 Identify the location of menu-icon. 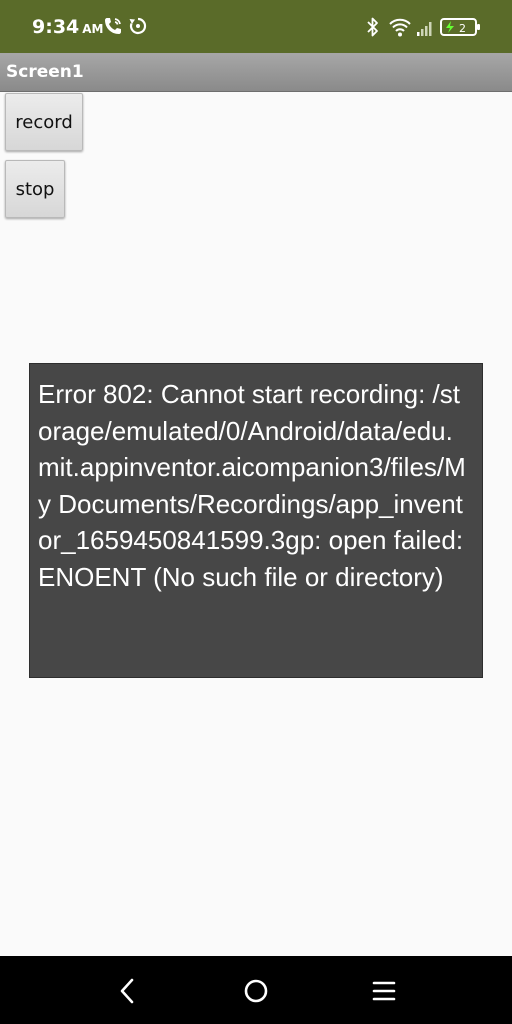
(384, 991).